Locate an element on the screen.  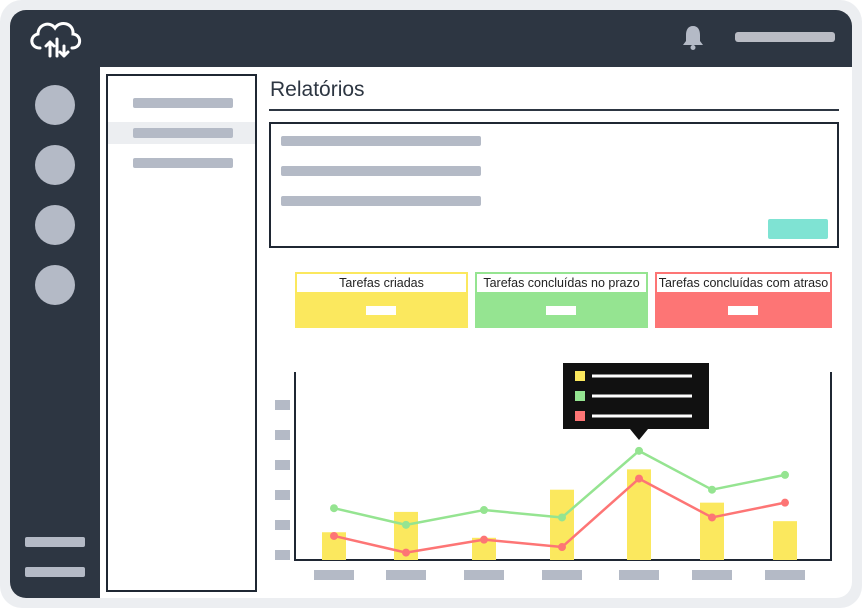
apply-filter-button is located at coordinates (798, 229).